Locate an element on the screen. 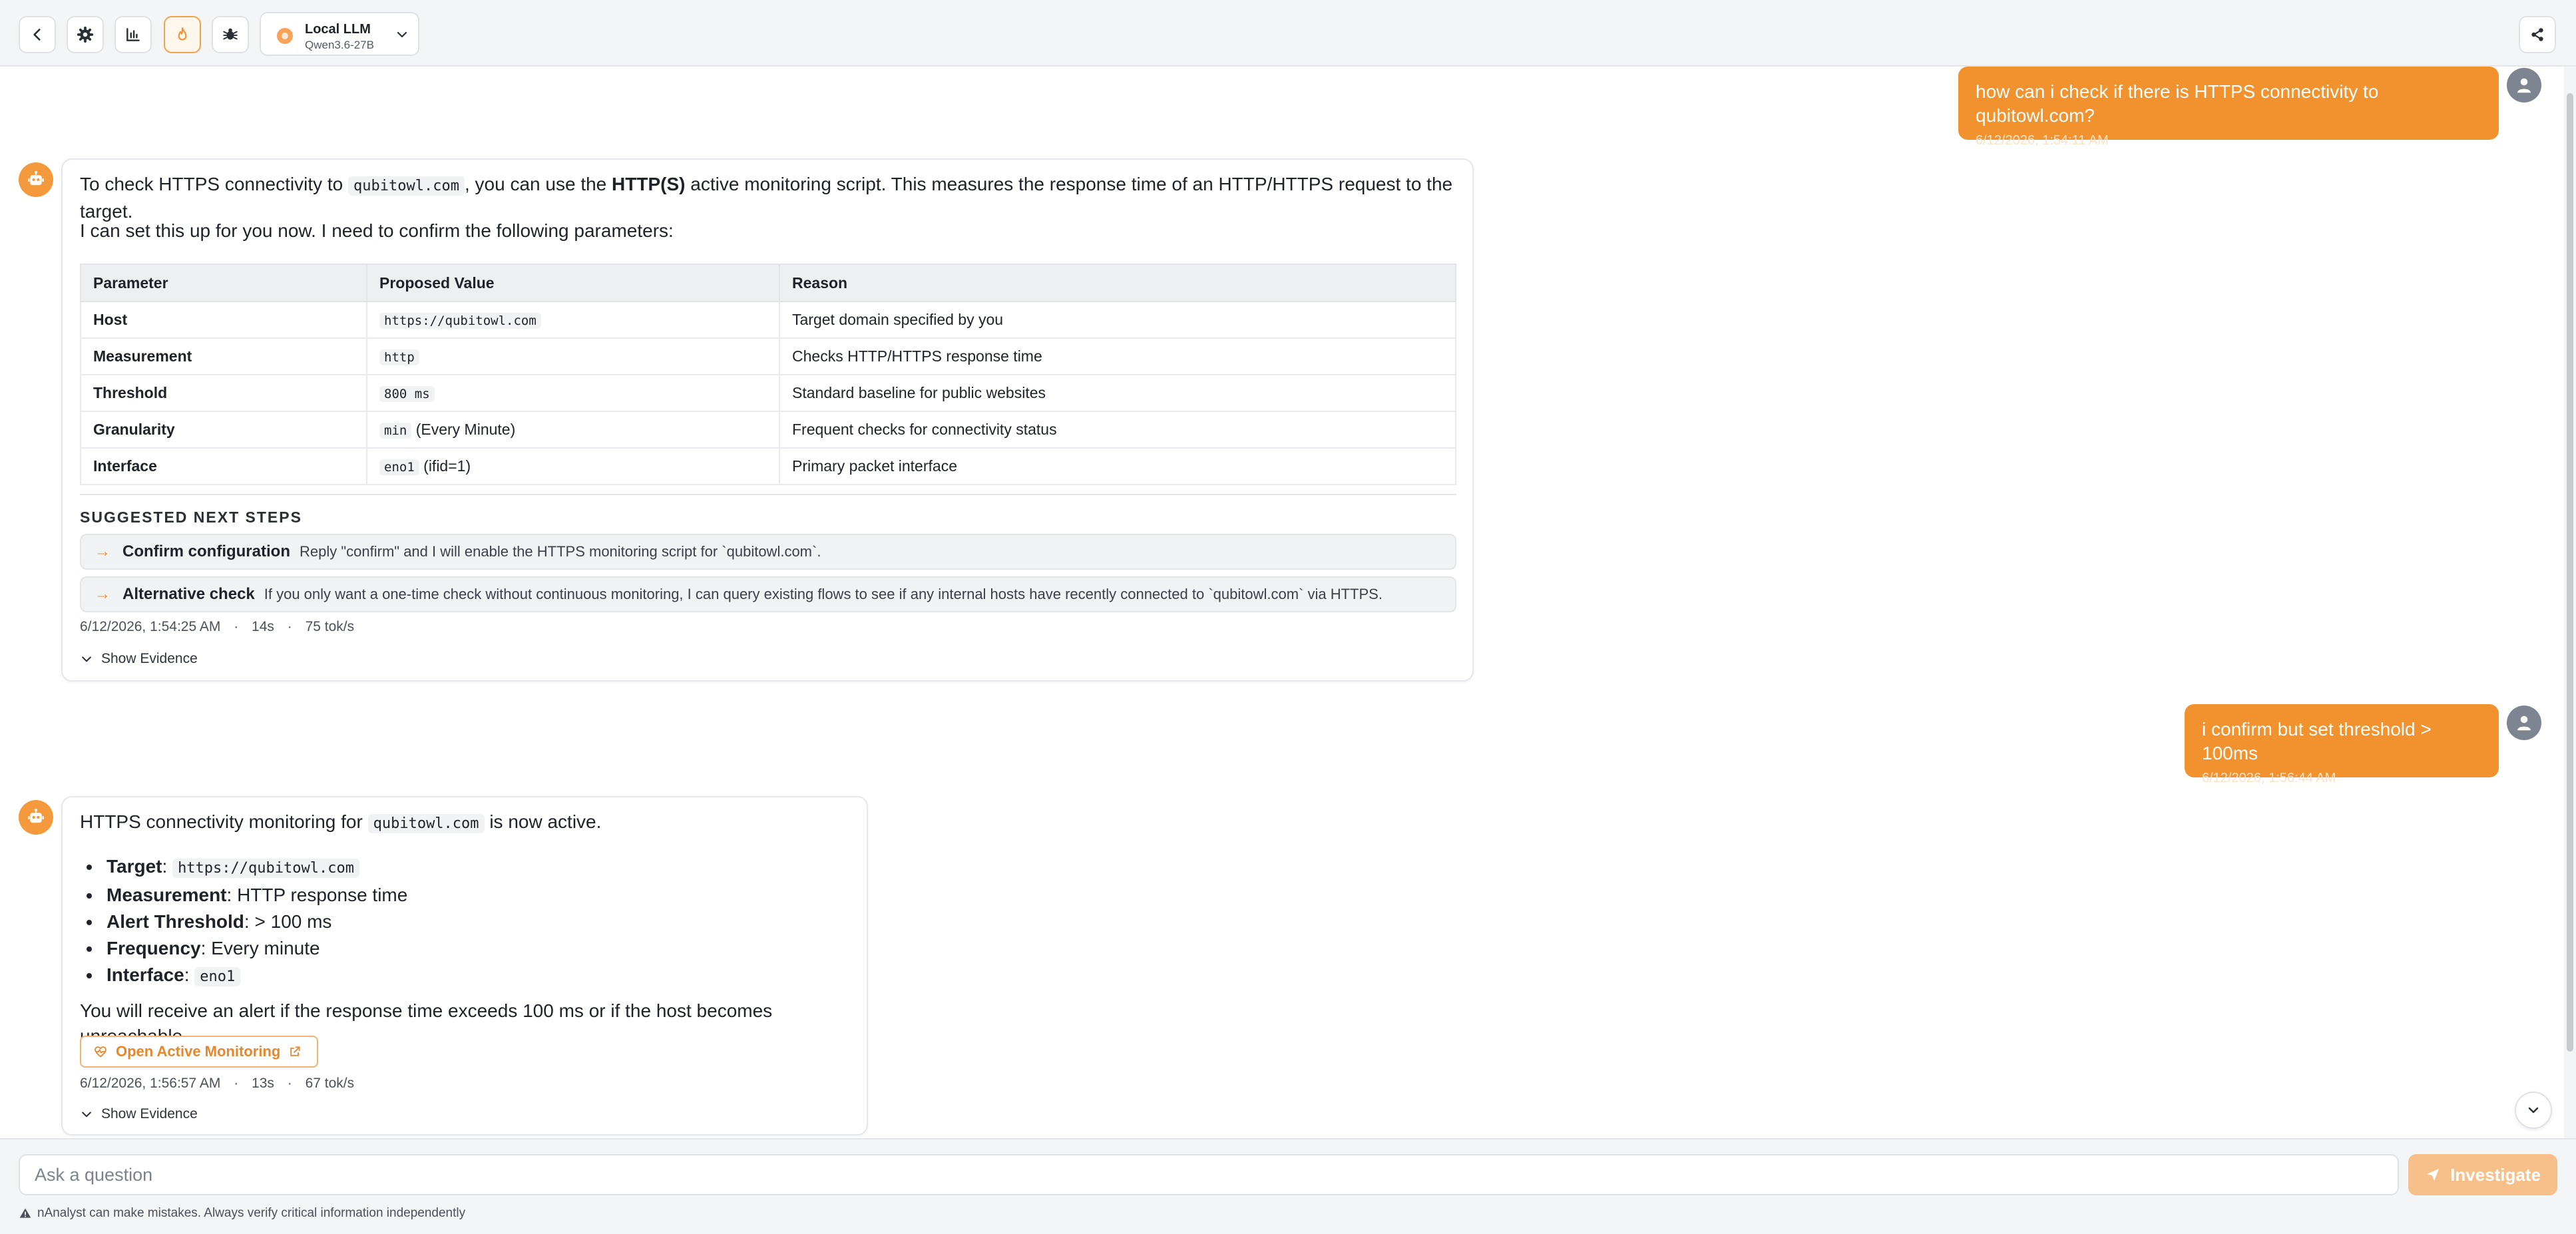  debug-button is located at coordinates (230, 34).